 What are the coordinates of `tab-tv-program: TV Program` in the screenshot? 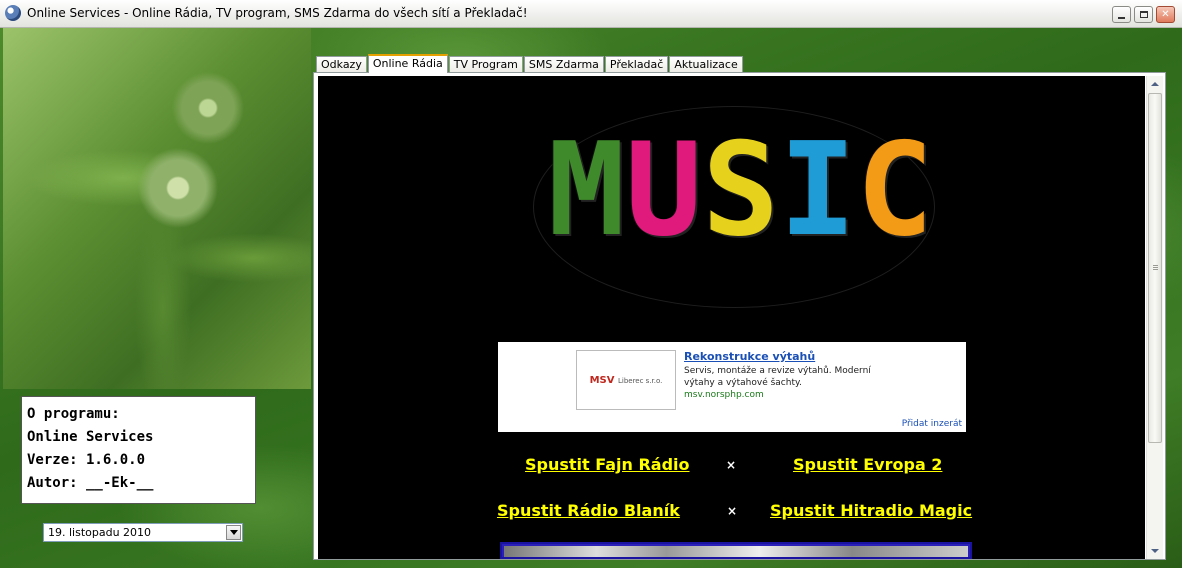 It's located at (485, 64).